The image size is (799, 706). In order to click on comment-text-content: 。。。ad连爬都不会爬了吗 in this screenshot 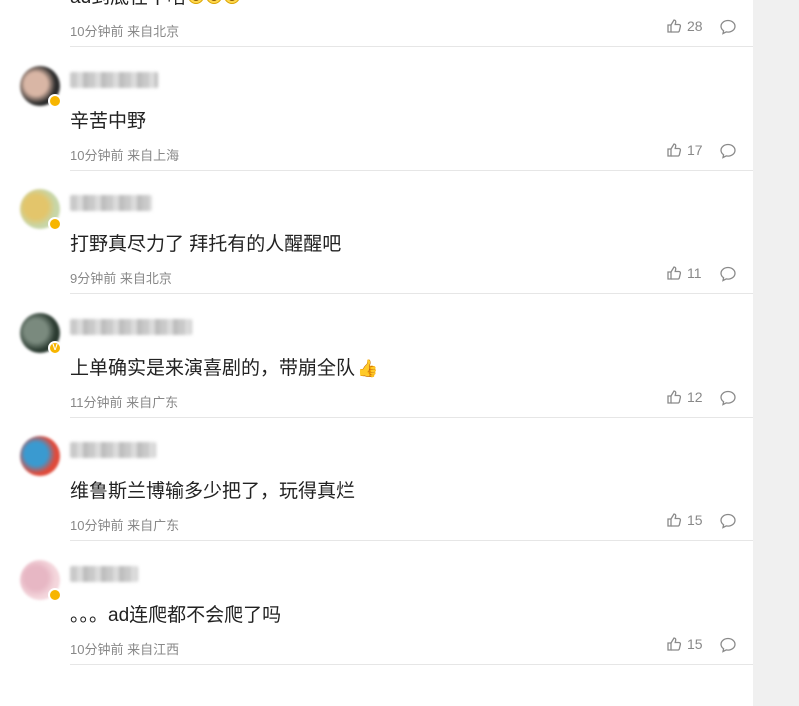, I will do `click(176, 615)`.